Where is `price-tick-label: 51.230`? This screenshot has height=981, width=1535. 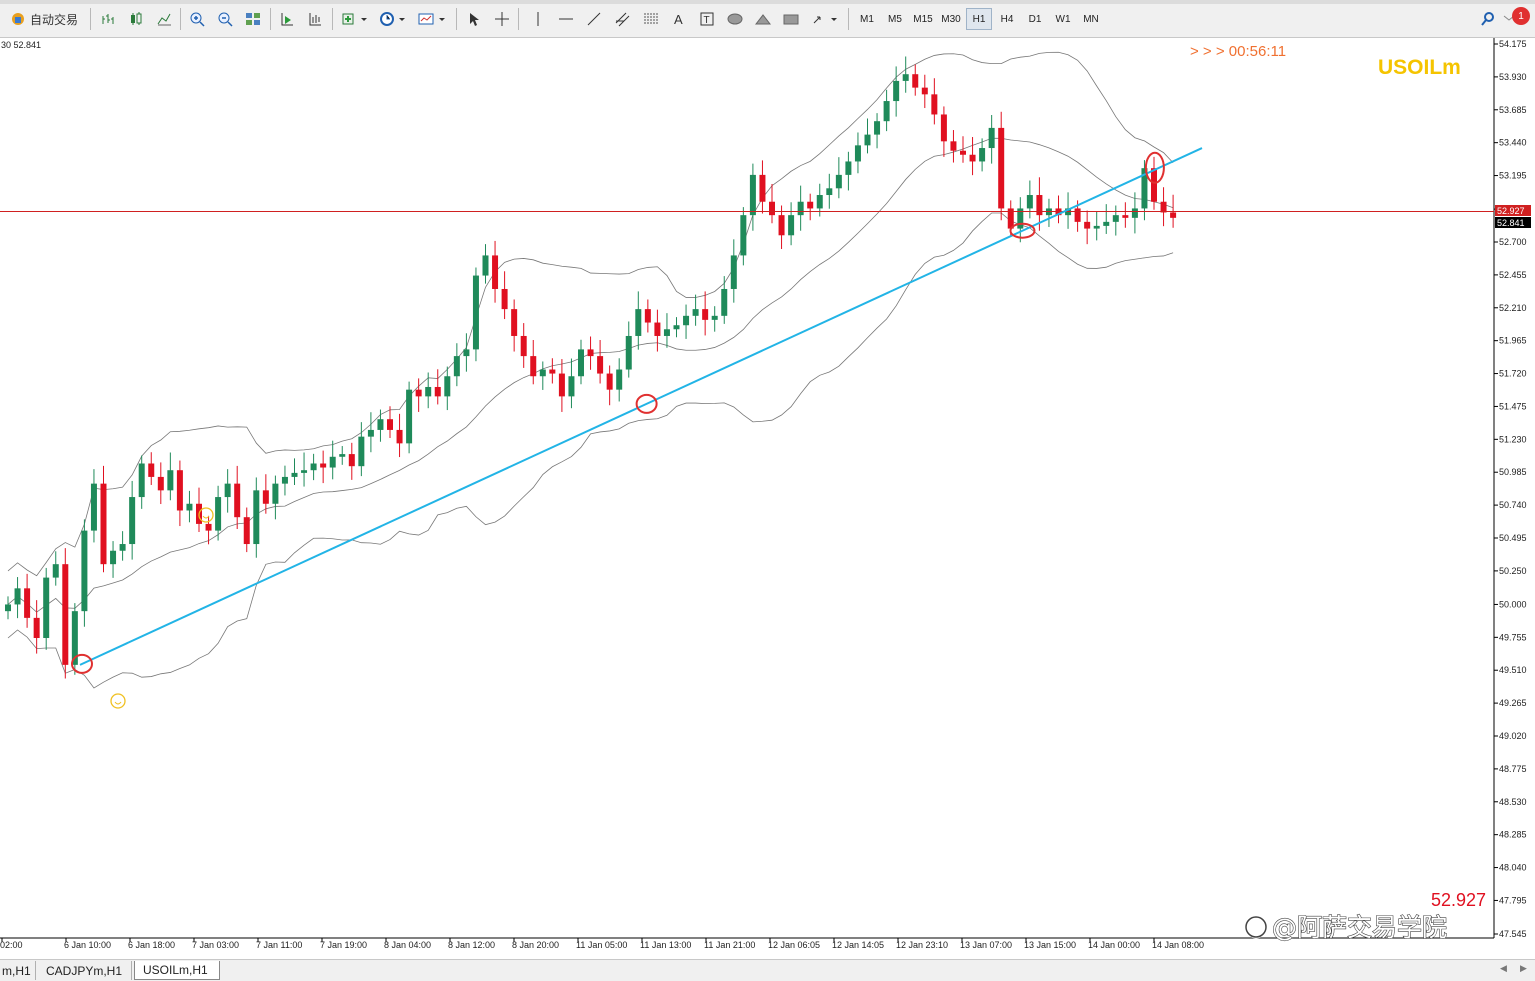 price-tick-label: 51.230 is located at coordinates (1513, 439).